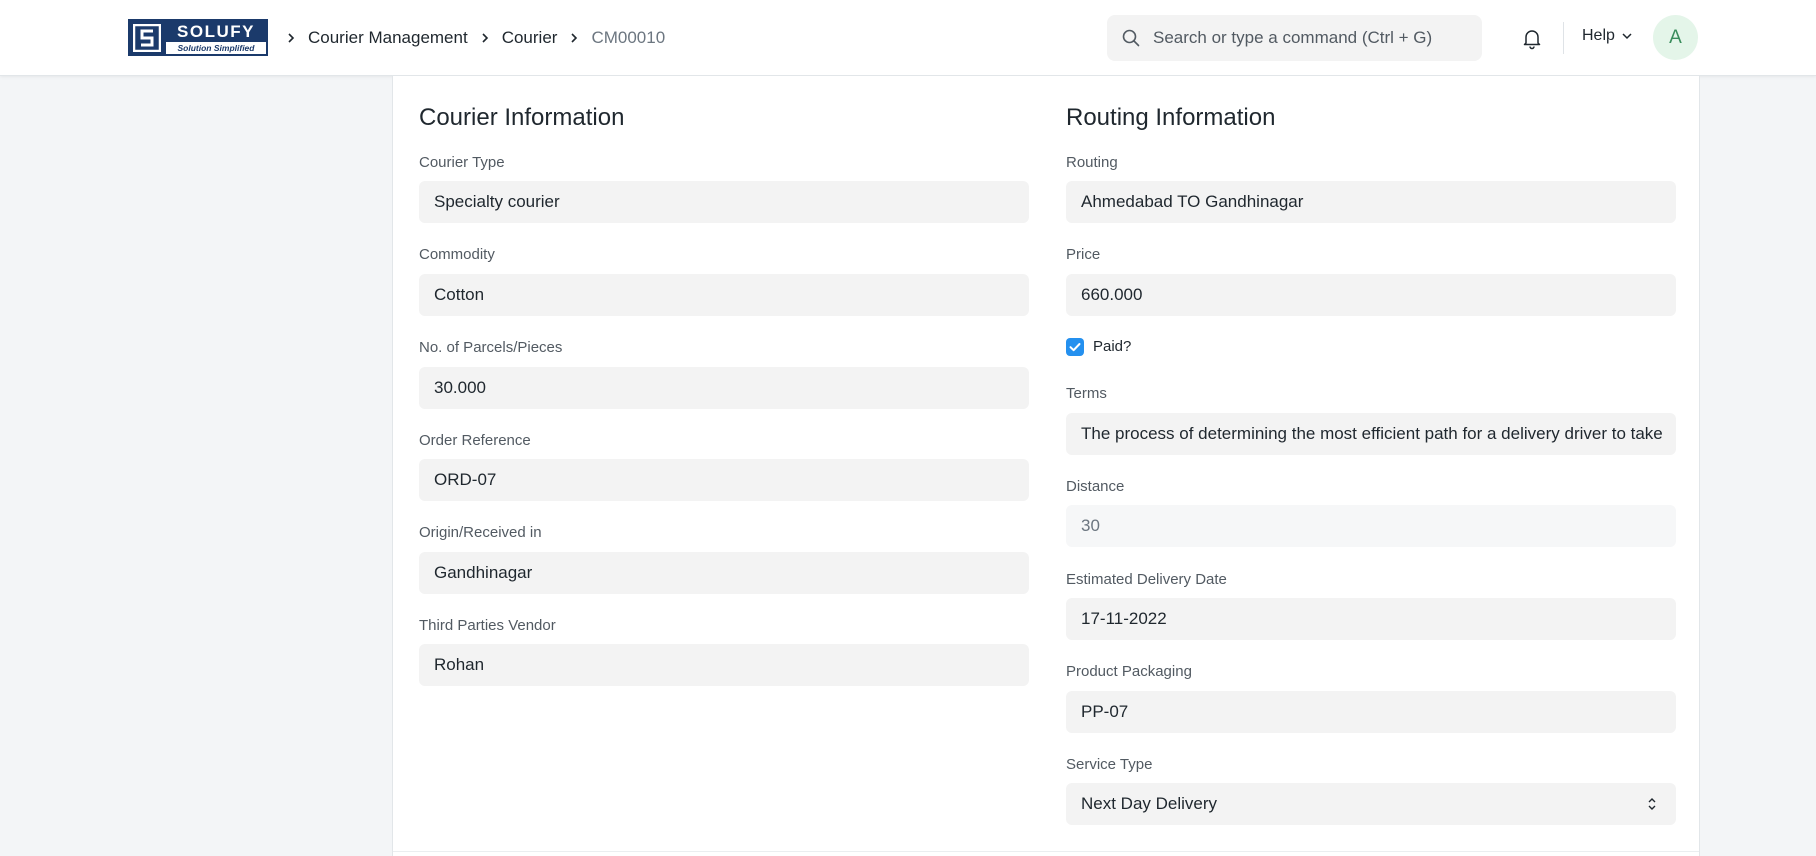  Describe the element at coordinates (1131, 38) in the screenshot. I see `search-icon` at that location.